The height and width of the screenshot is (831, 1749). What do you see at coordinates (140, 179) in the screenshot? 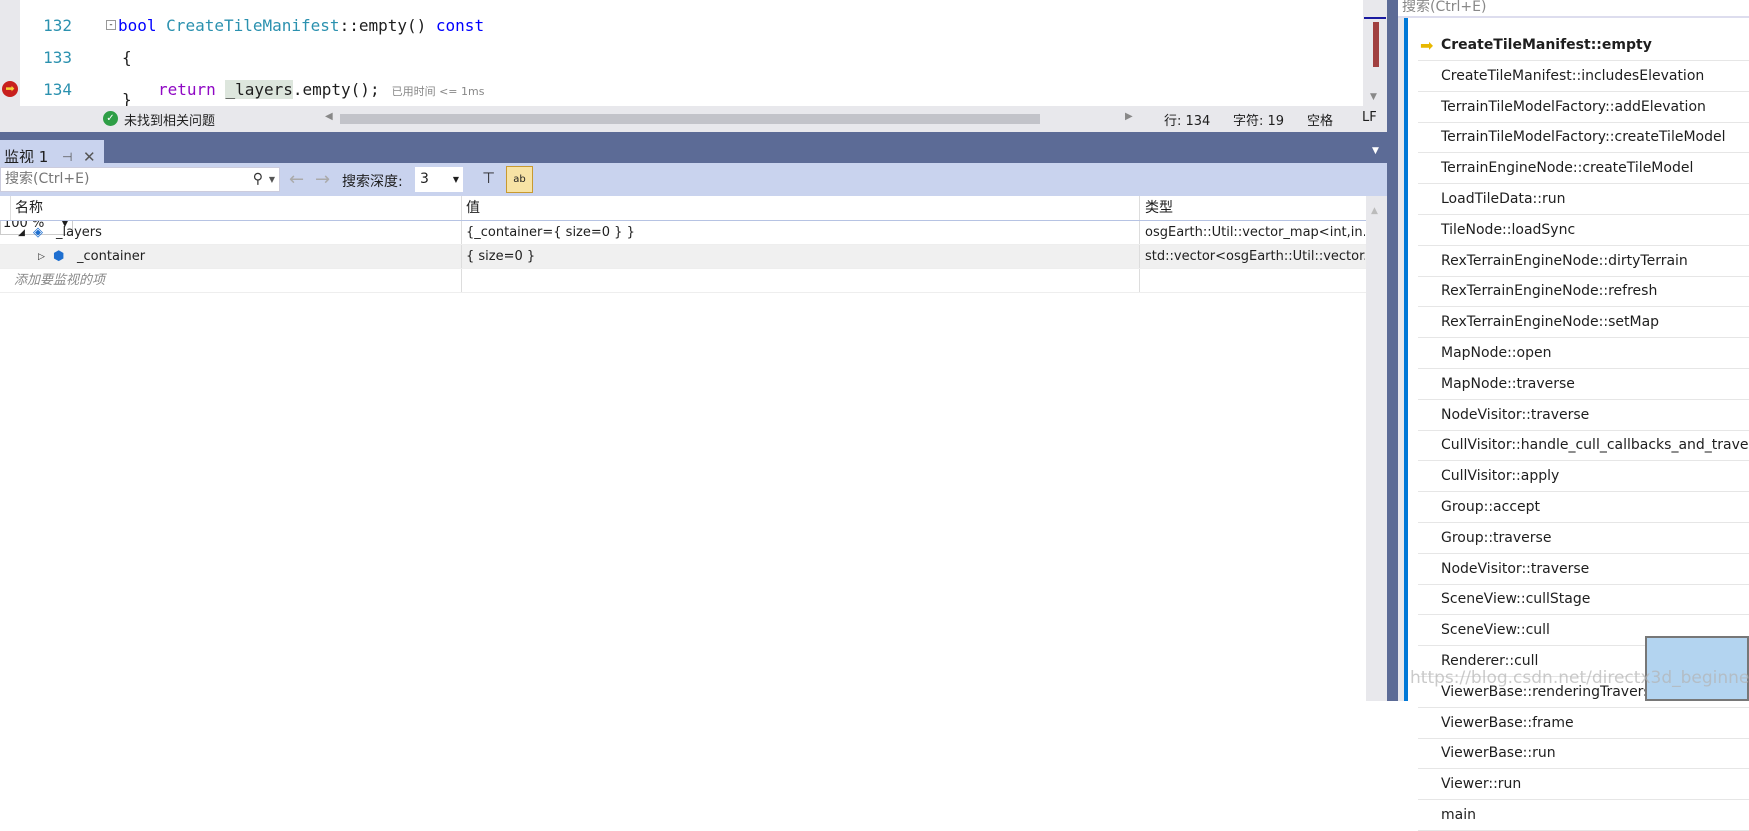
I see `search-input: 搜索(Ctrl+E) ⚲ ▼` at bounding box center [140, 179].